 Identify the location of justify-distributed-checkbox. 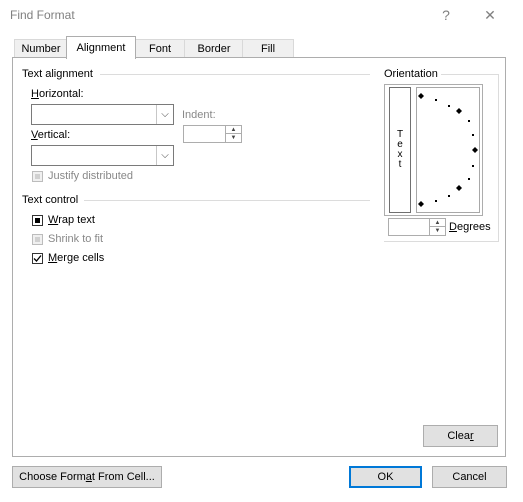
(37, 176).